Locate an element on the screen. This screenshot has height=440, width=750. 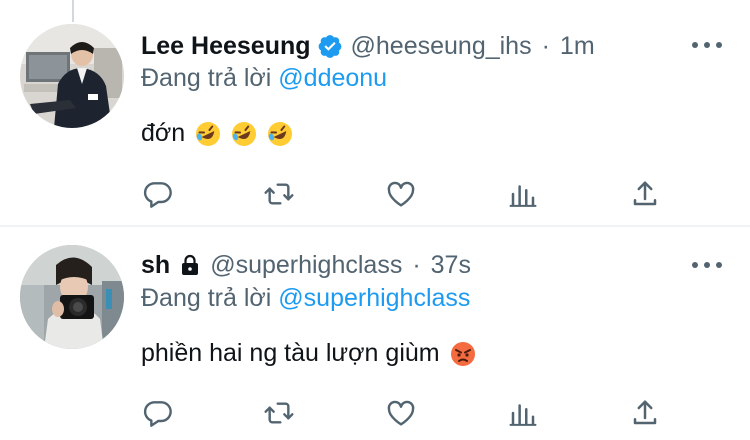
replying-to: Đang trả lời @ddeonu is located at coordinates (264, 78).